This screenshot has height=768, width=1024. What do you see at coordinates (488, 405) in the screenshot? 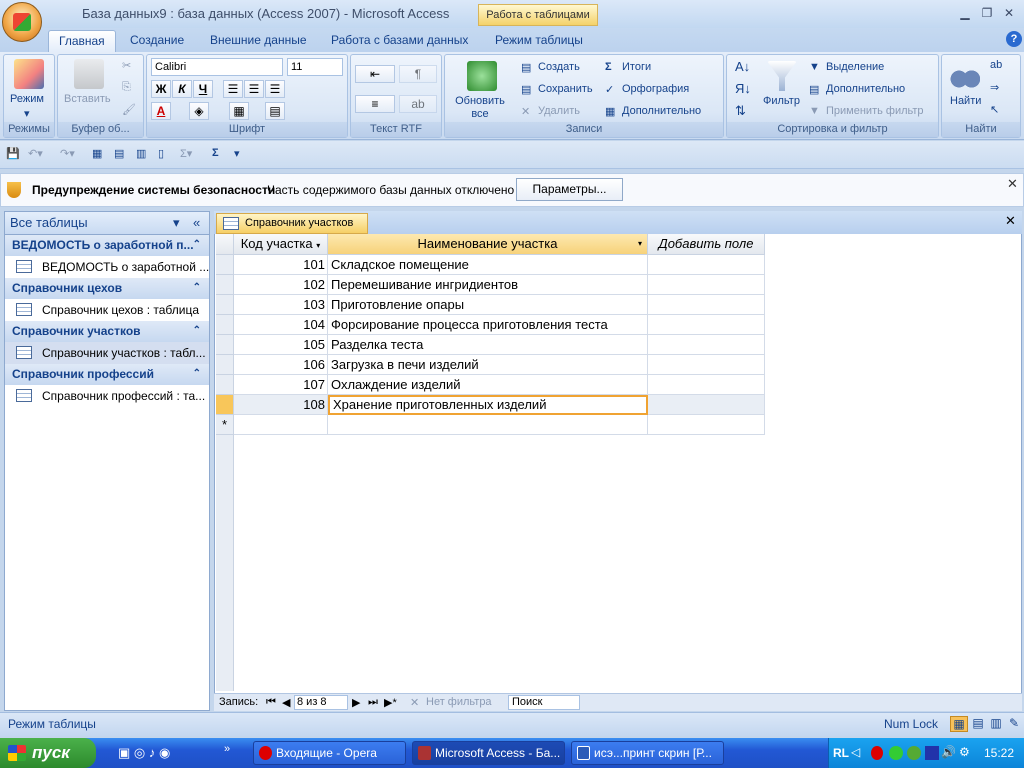
I see `cell-name-editing: Хранение приготовленных изделий` at bounding box center [488, 405].